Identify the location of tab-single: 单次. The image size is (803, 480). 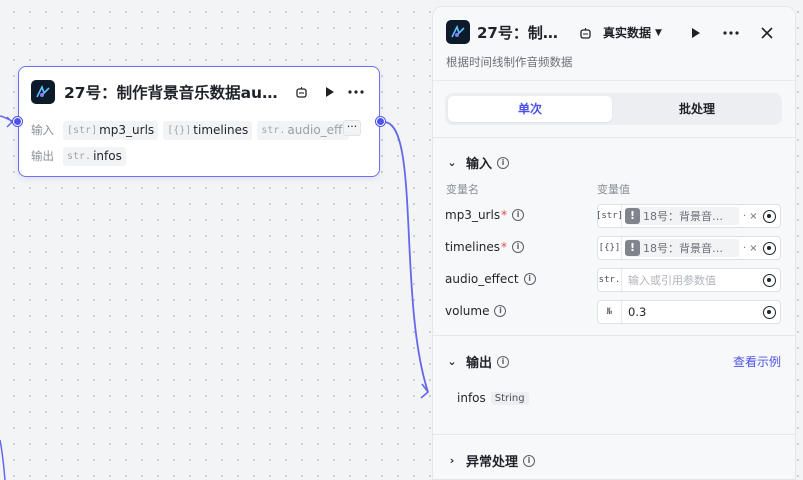
(530, 109).